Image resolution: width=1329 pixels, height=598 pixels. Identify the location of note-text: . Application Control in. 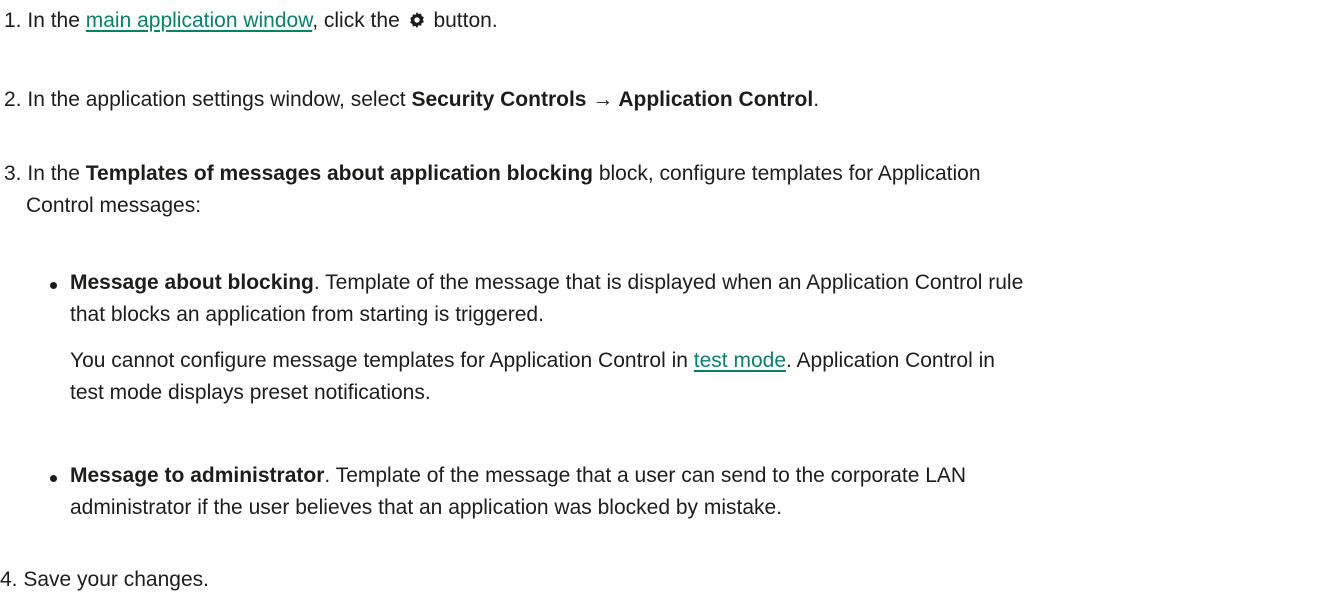
(890, 360).